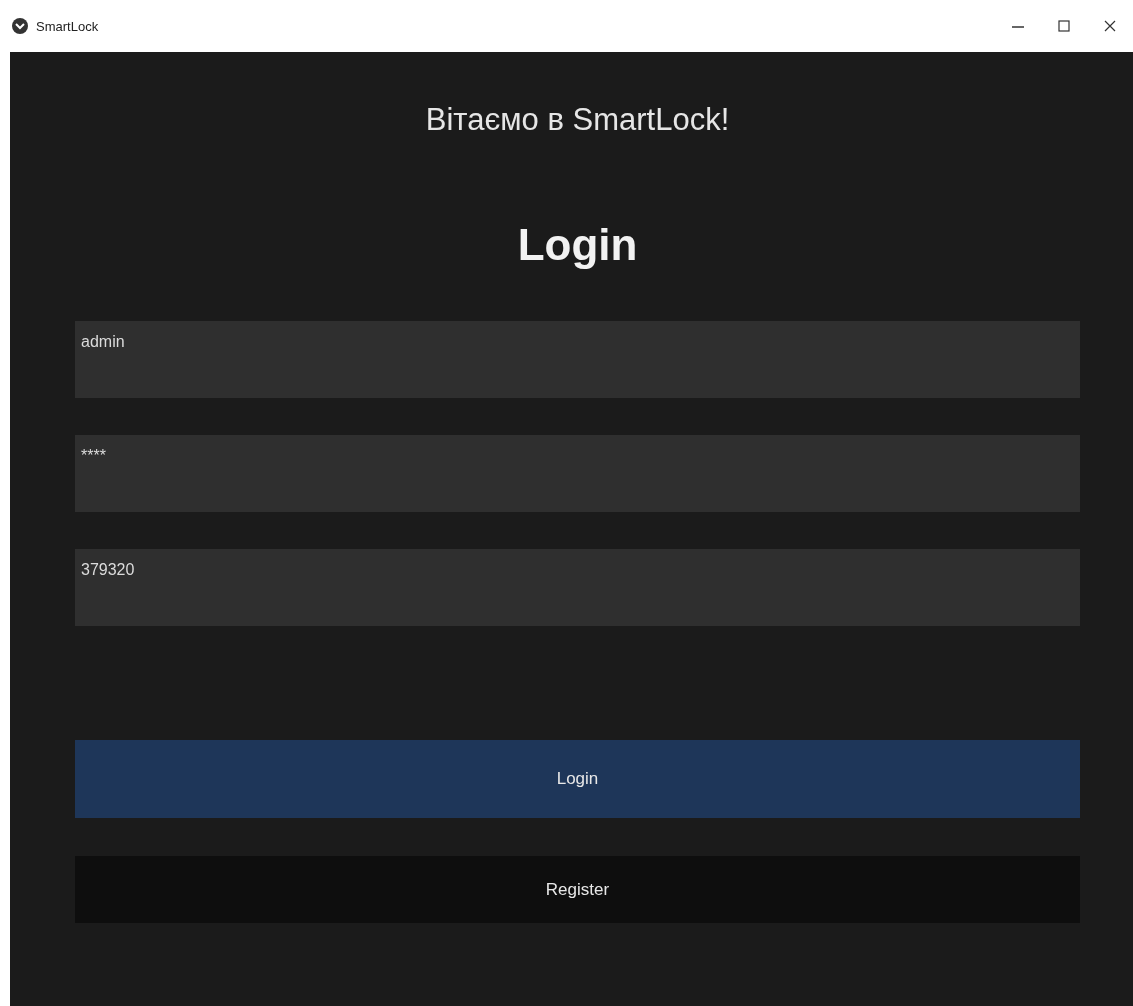  I want to click on register-button: Register, so click(577, 889).